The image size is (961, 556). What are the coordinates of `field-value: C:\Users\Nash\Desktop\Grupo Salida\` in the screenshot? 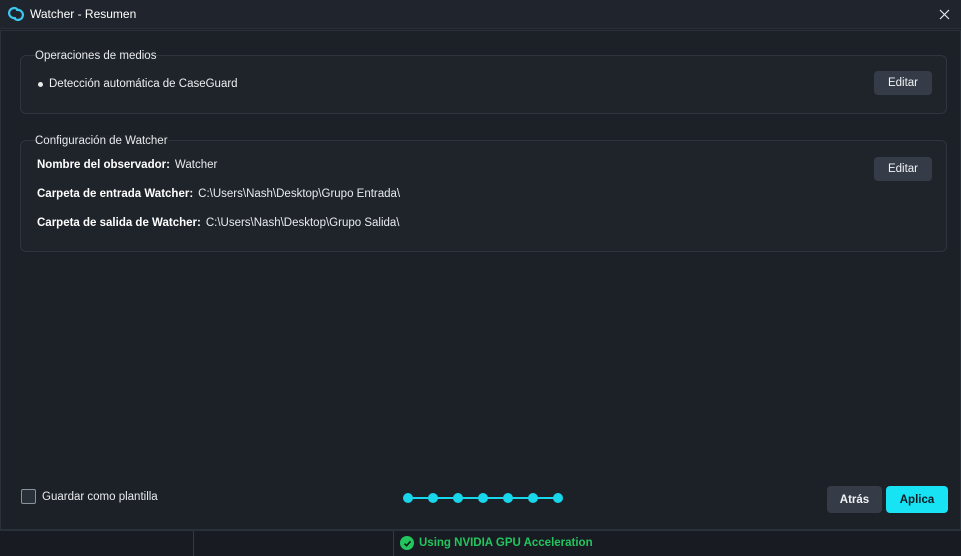 It's located at (302, 223).